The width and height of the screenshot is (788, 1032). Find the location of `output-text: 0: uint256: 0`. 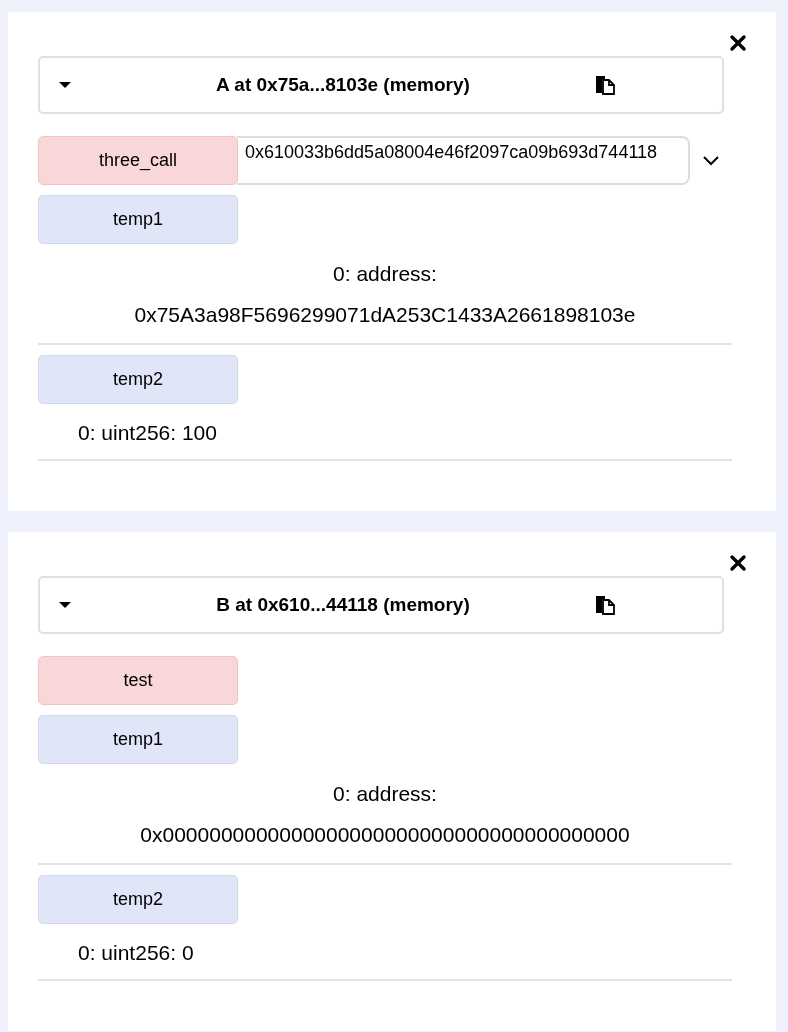

output-text: 0: uint256: 0 is located at coordinates (136, 953).